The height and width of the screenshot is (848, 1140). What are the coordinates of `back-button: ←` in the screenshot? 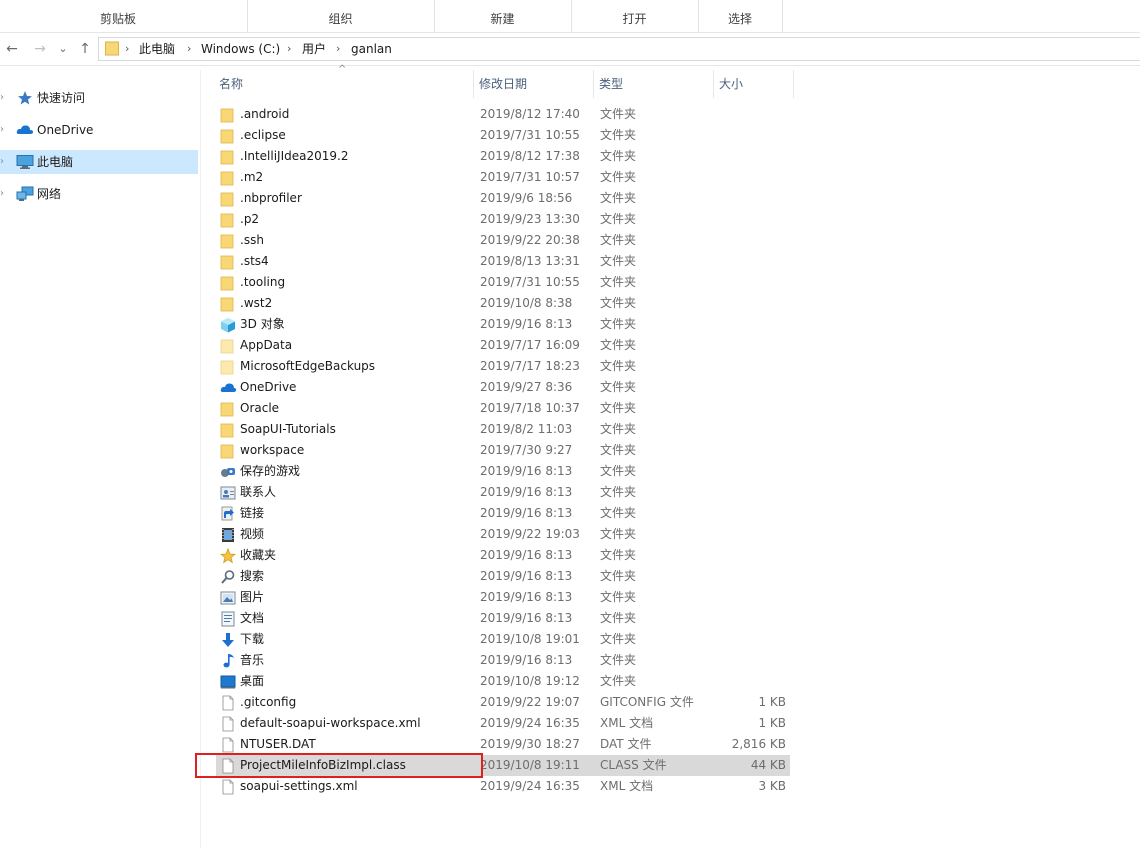 It's located at (12, 49).